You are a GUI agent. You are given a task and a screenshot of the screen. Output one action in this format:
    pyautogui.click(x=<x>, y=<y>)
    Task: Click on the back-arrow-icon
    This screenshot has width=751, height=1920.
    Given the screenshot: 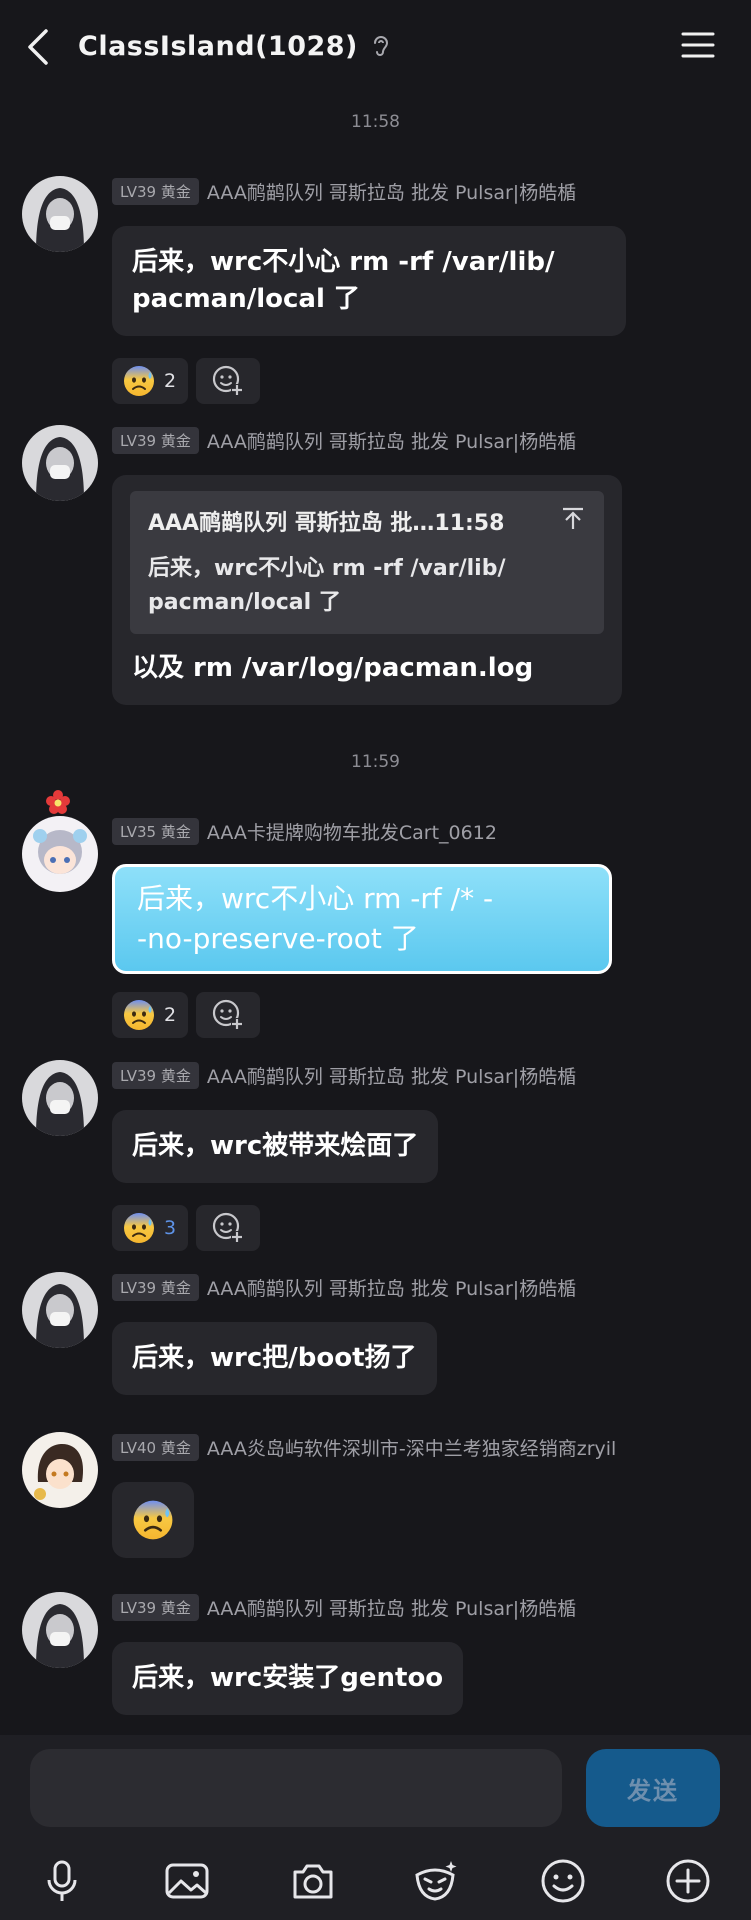 What is the action you would take?
    pyautogui.click(x=40, y=47)
    